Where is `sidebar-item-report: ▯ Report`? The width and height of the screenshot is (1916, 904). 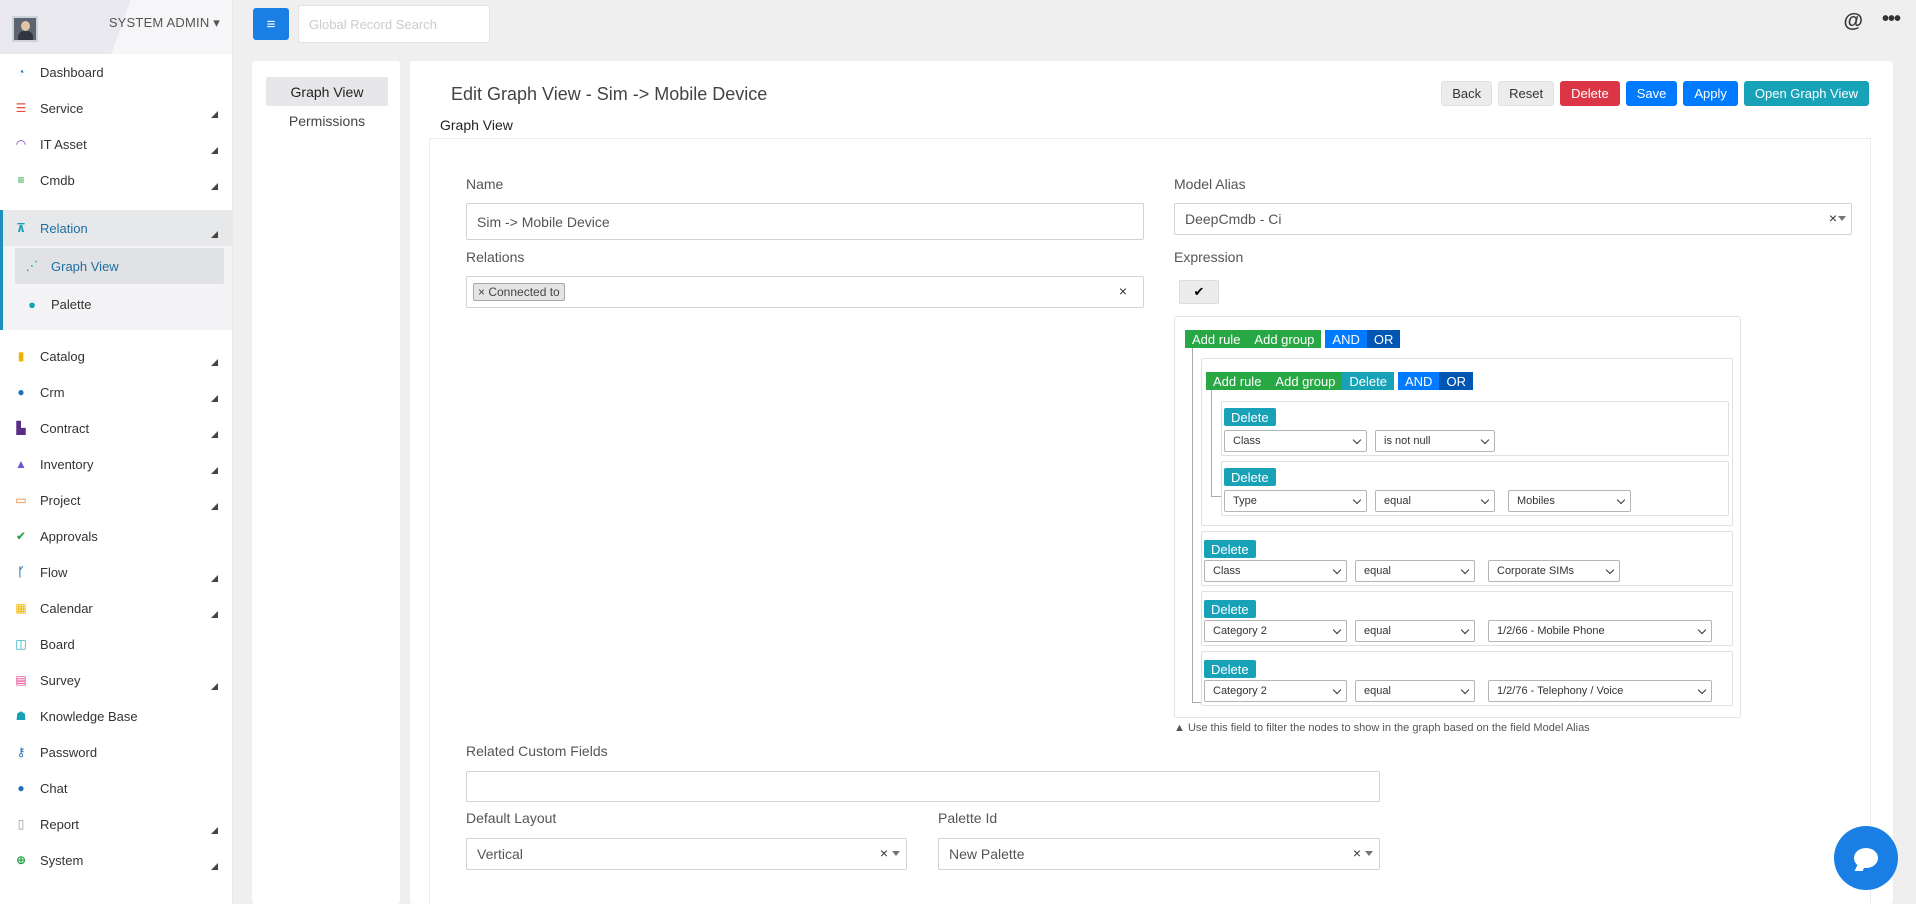
sidebar-item-report: ▯ Report is located at coordinates (116, 824).